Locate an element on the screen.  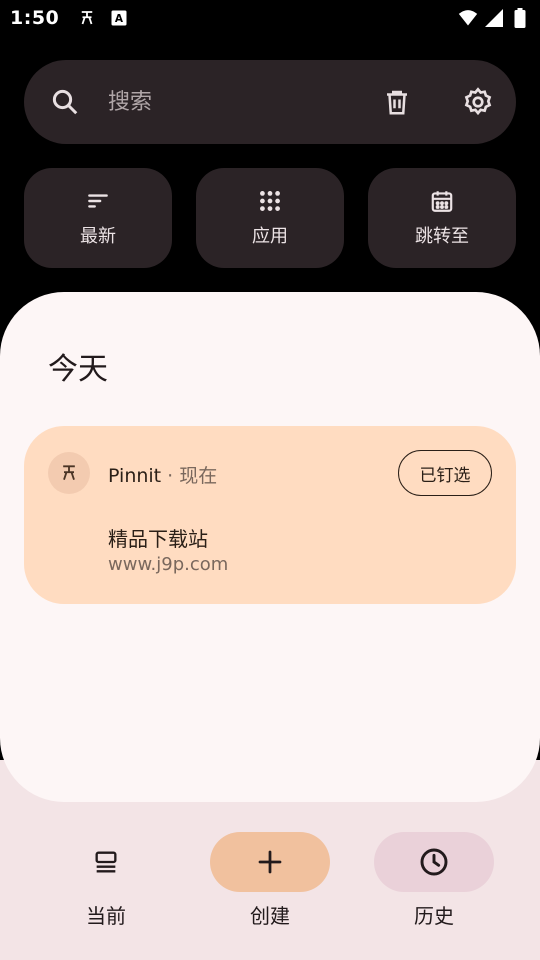
card-header: Pinnit · 现在 is located at coordinates (162, 474).